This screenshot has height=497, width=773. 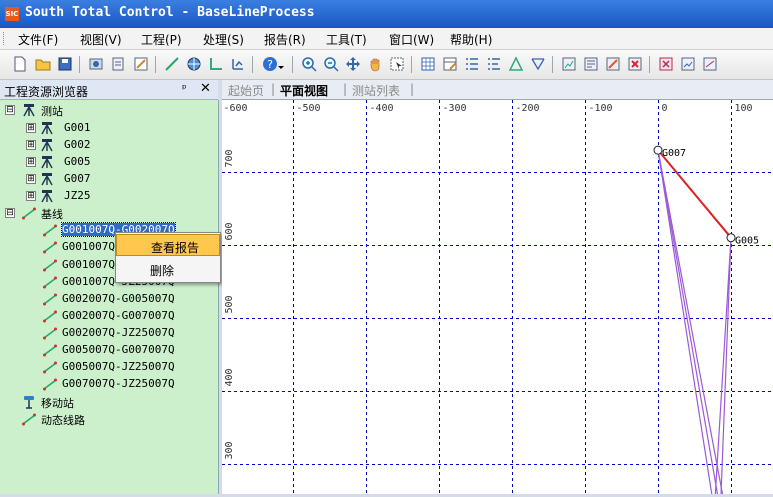 I want to click on close-panel-icon: ✕, so click(x=205, y=88).